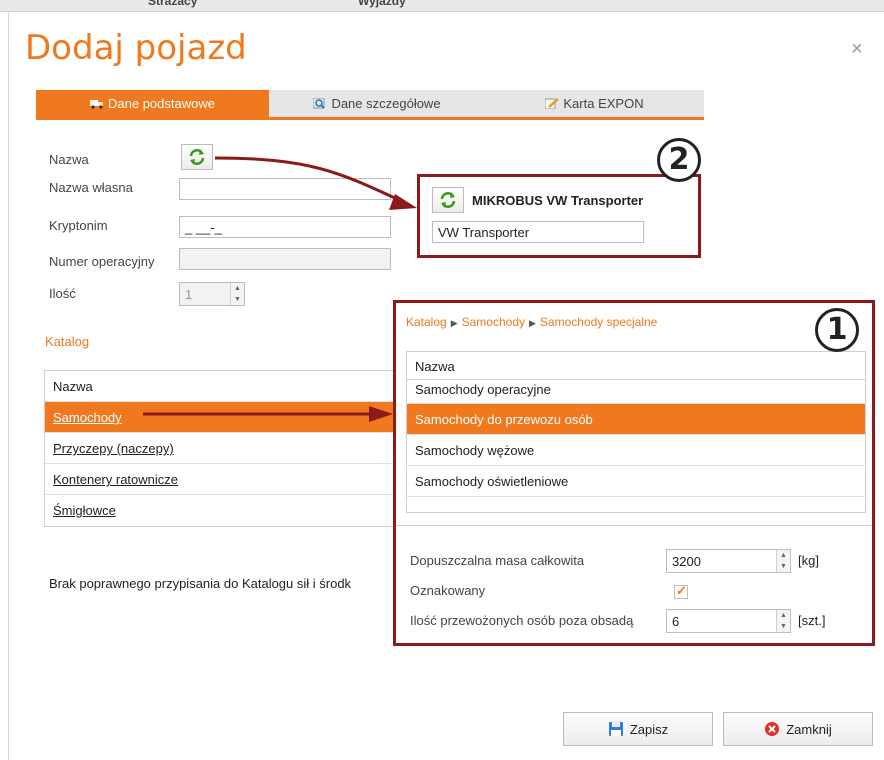  Describe the element at coordinates (84, 510) in the screenshot. I see `catalog-item-link: Śmigłowce` at that location.